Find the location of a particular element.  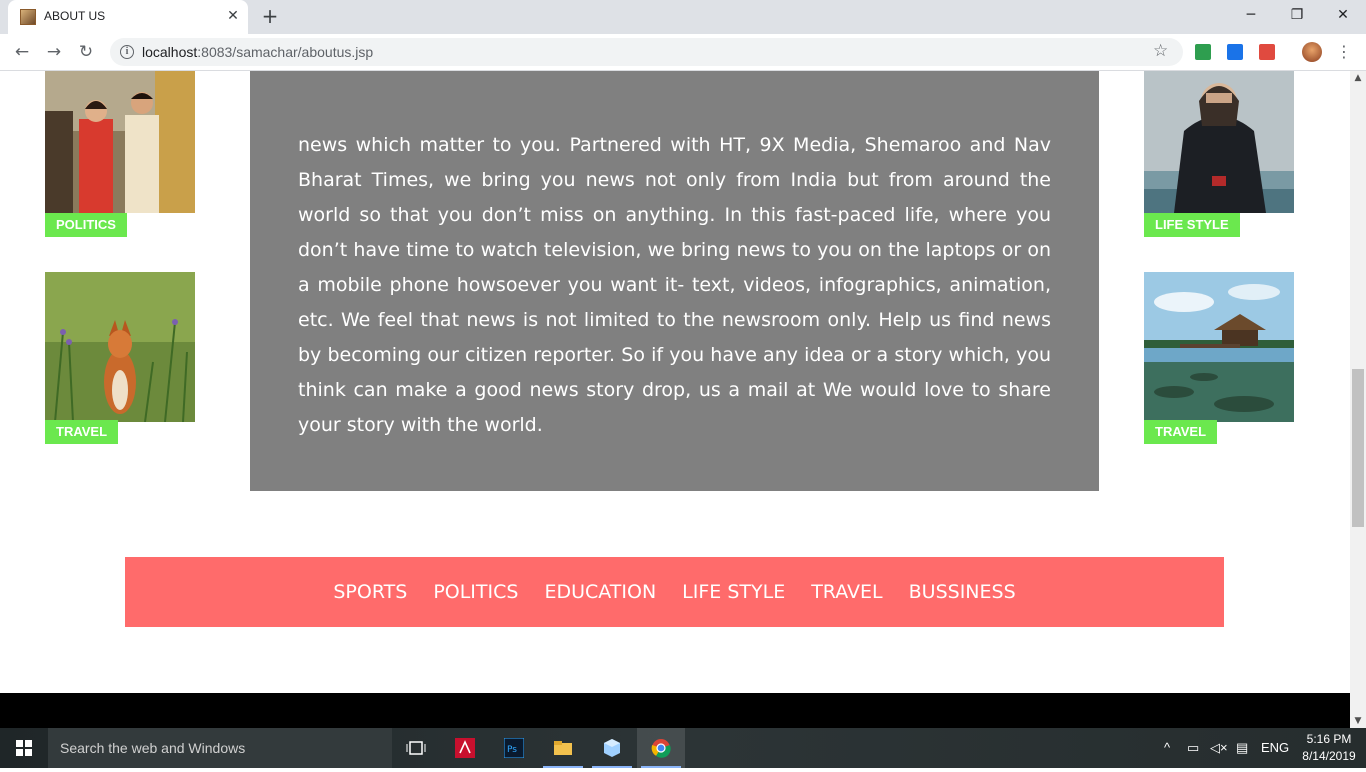

reload-button: ↻ is located at coordinates (86, 52).